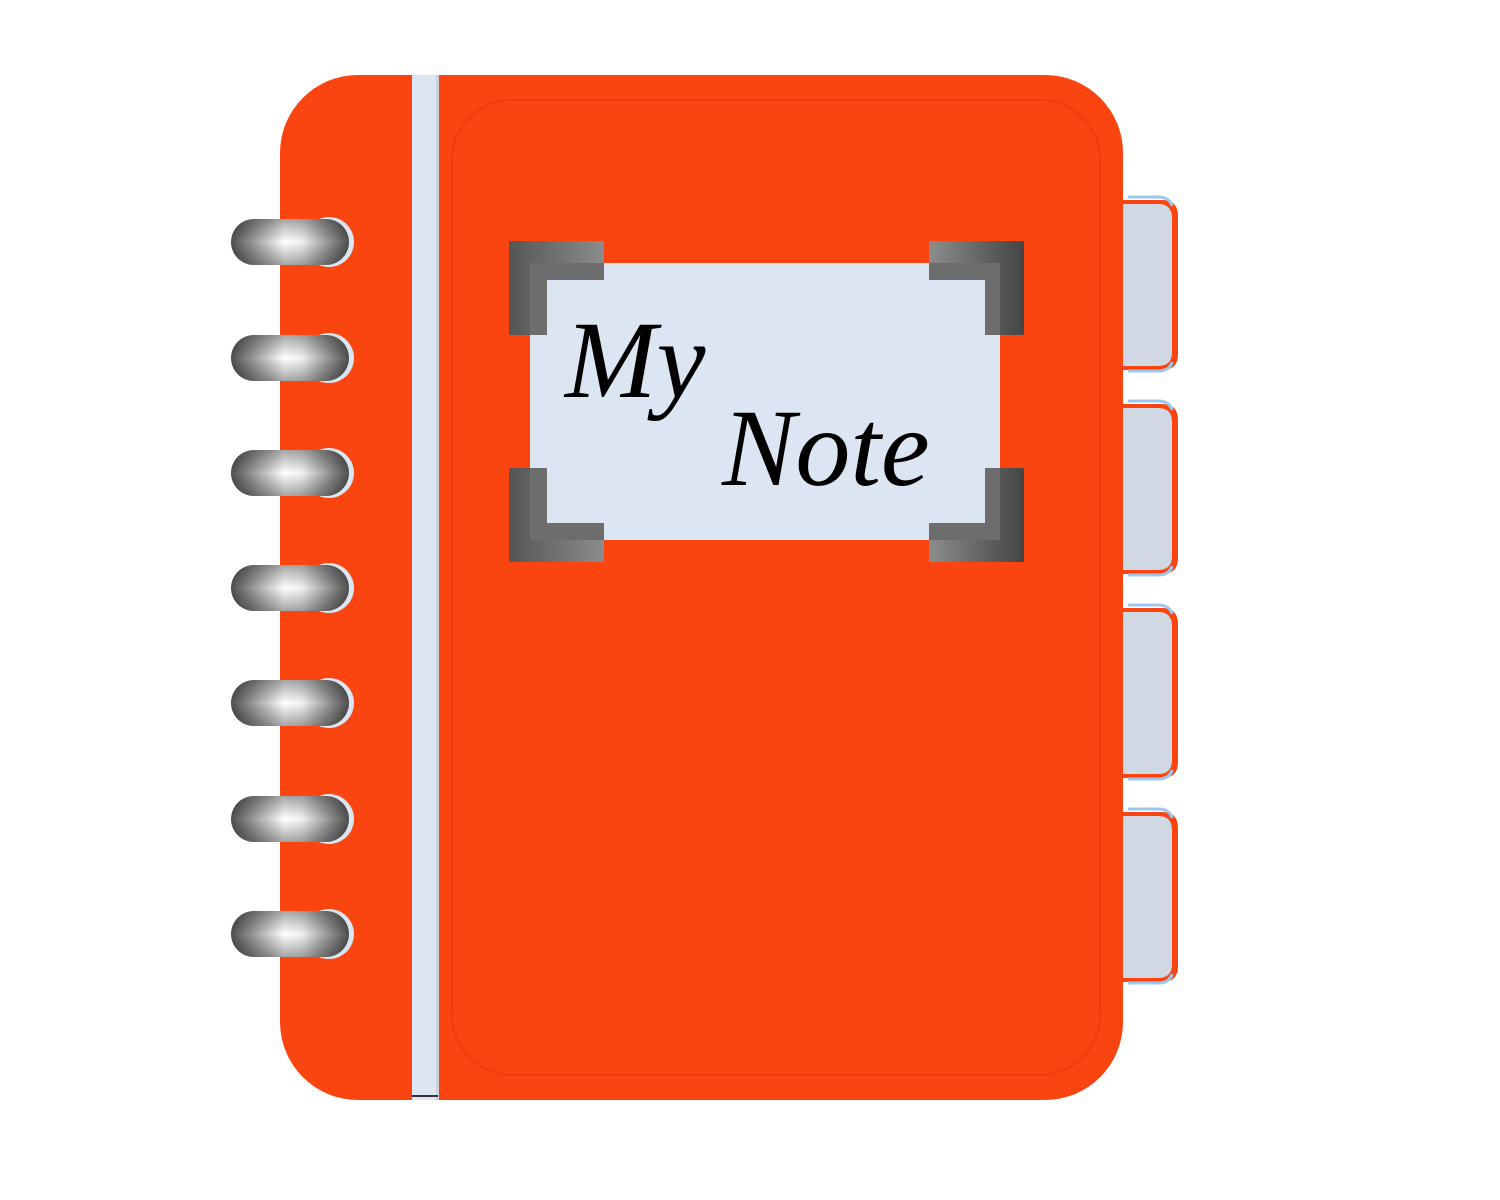 The width and height of the screenshot is (1500, 1200). What do you see at coordinates (634, 360) in the screenshot?
I see `label-word-my: My` at bounding box center [634, 360].